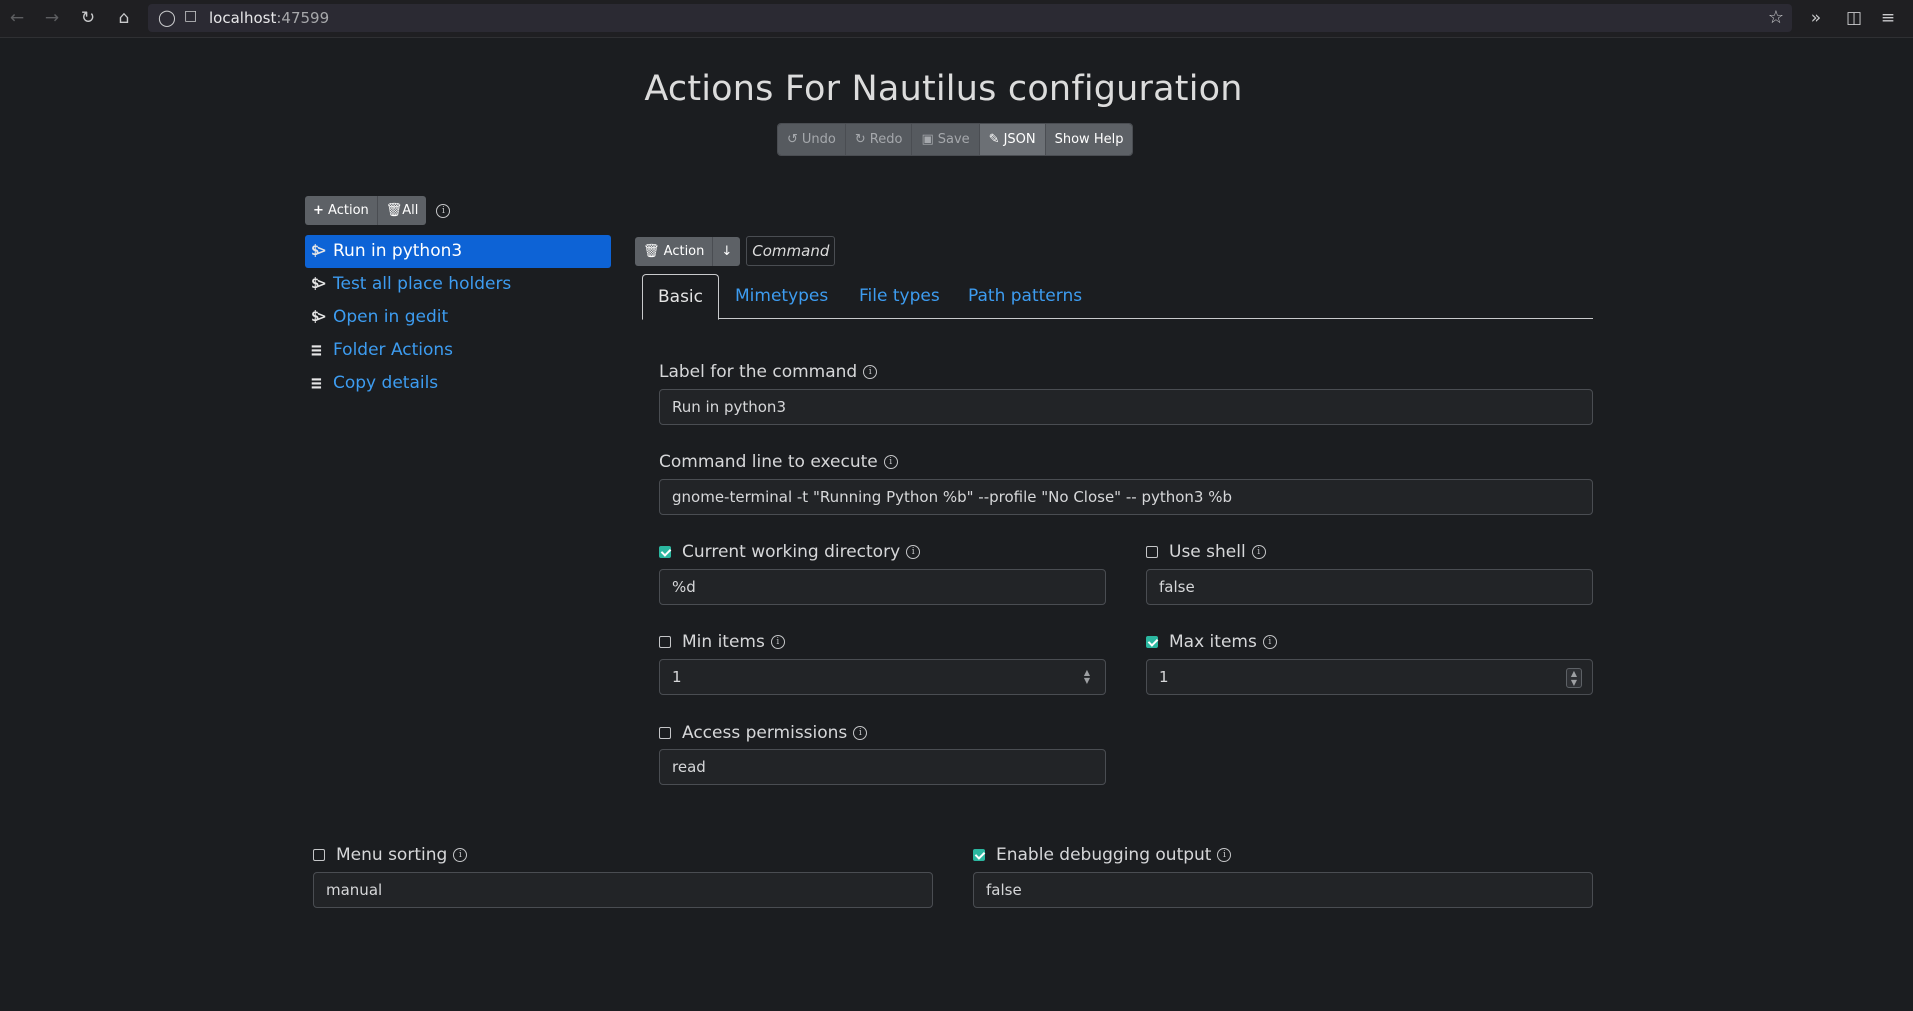 This screenshot has width=1913, height=1011. Describe the element at coordinates (665, 733) in the screenshot. I see `permissions-checkbox` at that location.